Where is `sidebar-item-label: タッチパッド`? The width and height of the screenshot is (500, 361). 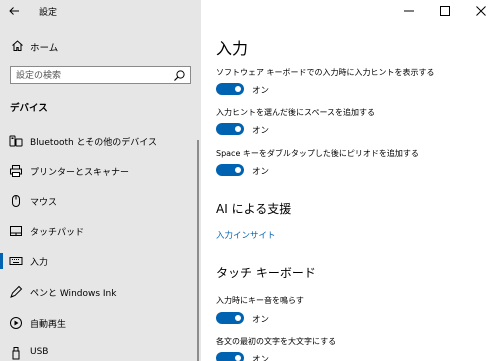
sidebar-item-label: タッチパッド is located at coordinates (57, 233).